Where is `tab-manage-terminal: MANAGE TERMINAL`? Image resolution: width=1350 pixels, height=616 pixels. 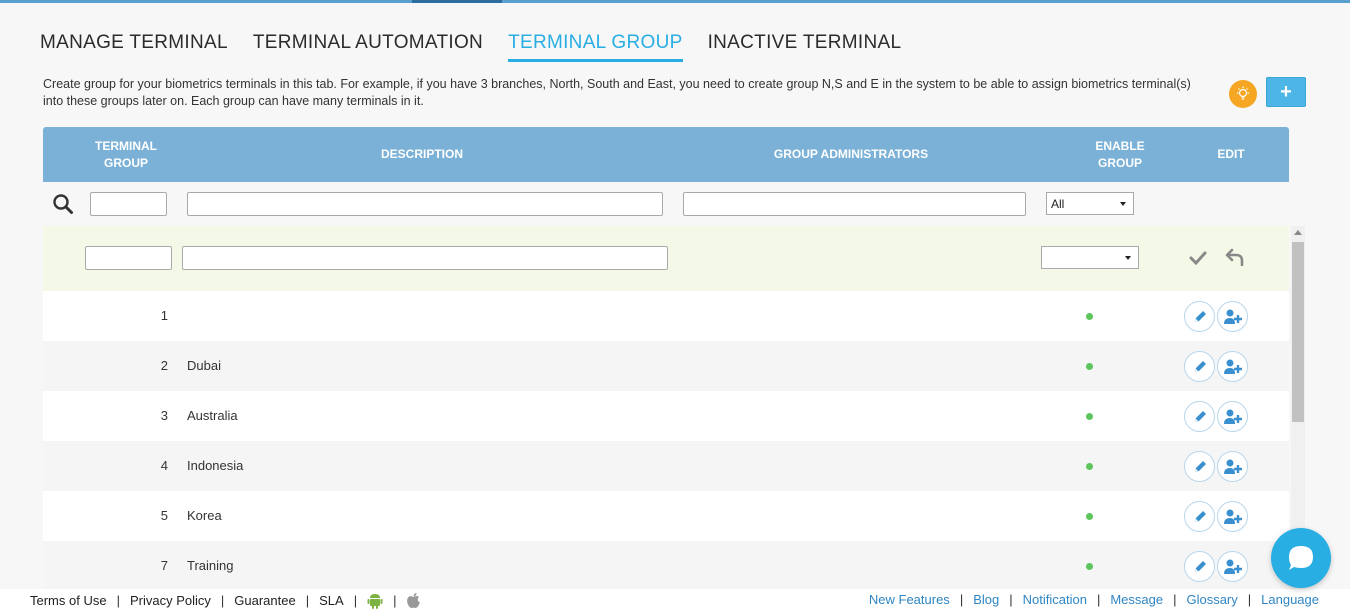 tab-manage-terminal: MANAGE TERMINAL is located at coordinates (134, 47).